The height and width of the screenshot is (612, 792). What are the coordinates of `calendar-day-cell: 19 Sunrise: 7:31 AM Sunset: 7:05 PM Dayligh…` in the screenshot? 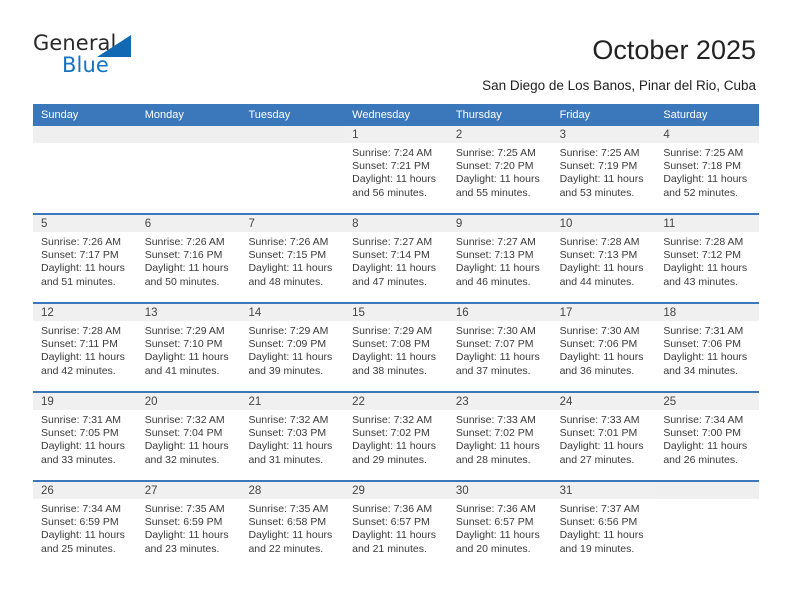 It's located at (85, 436).